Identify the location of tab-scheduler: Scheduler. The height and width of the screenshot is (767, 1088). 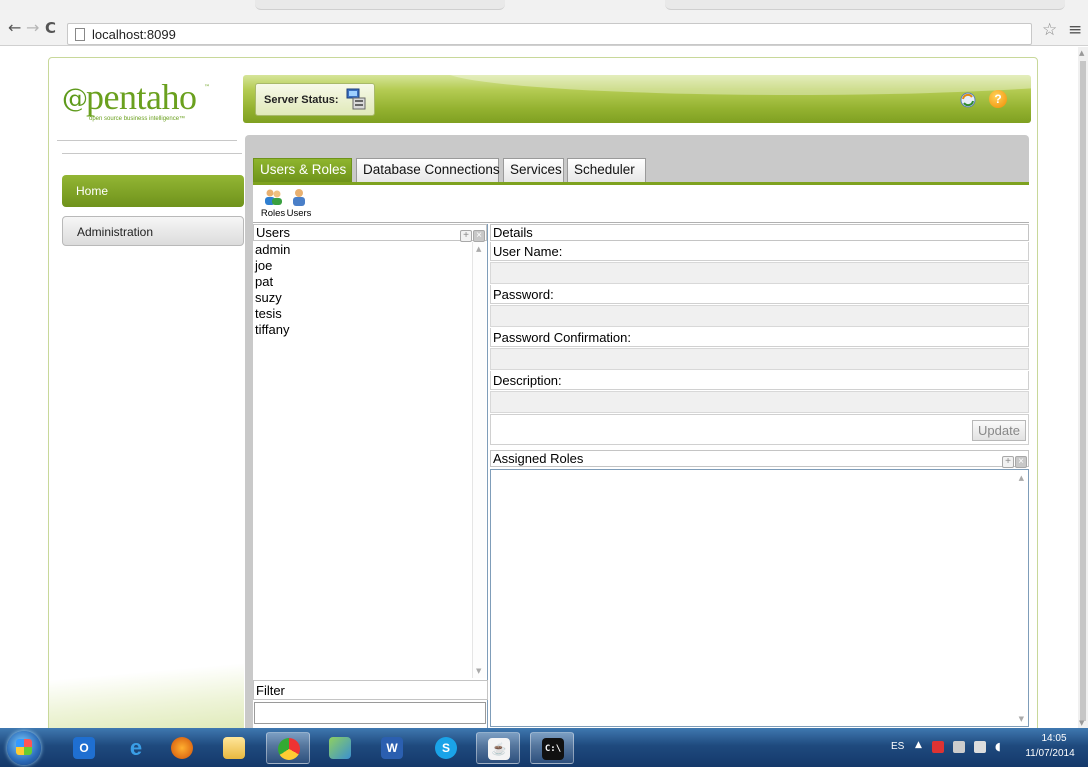
(606, 170).